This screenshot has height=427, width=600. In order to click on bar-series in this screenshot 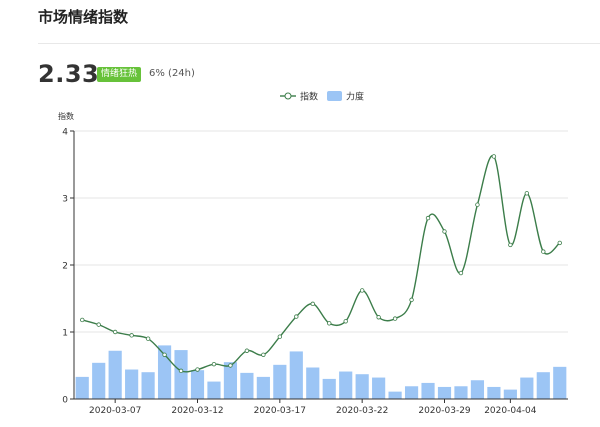, I will do `click(321, 372)`.